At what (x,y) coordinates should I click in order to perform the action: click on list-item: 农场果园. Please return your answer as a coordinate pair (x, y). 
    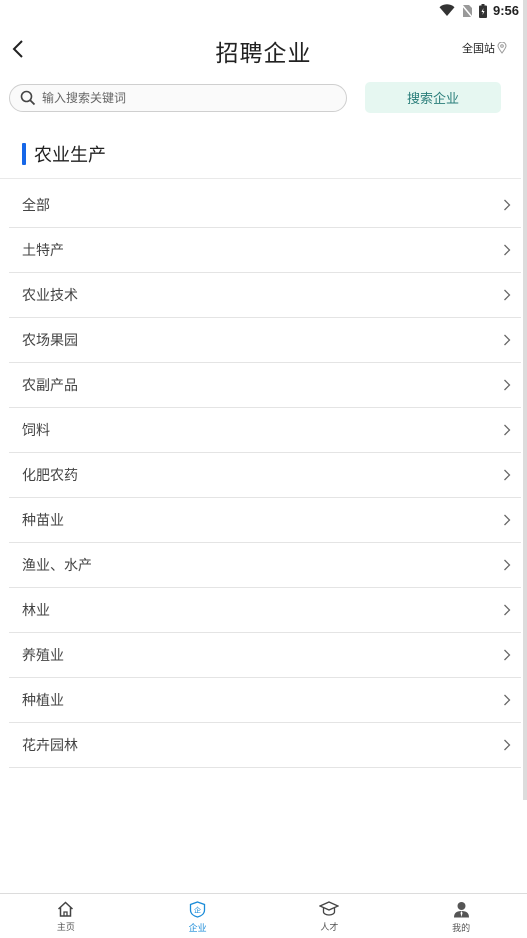
    Looking at the image, I should click on (265, 340).